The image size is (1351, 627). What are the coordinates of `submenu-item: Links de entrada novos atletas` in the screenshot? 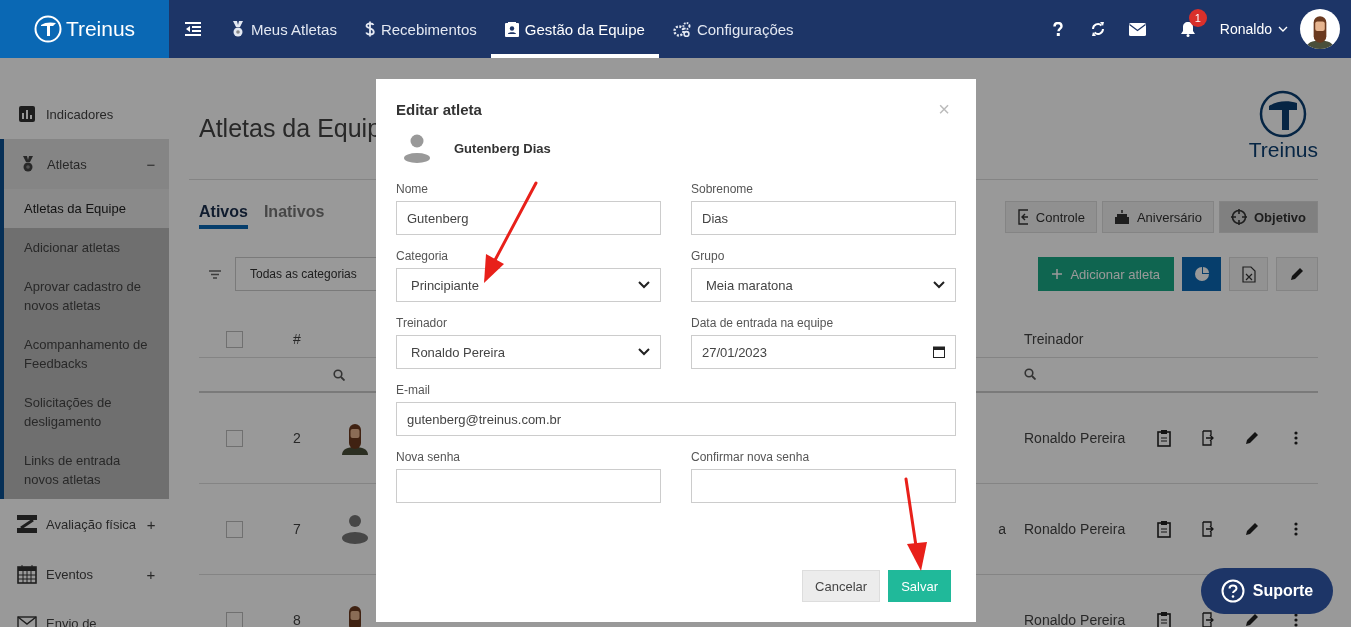 It's located at (86, 470).